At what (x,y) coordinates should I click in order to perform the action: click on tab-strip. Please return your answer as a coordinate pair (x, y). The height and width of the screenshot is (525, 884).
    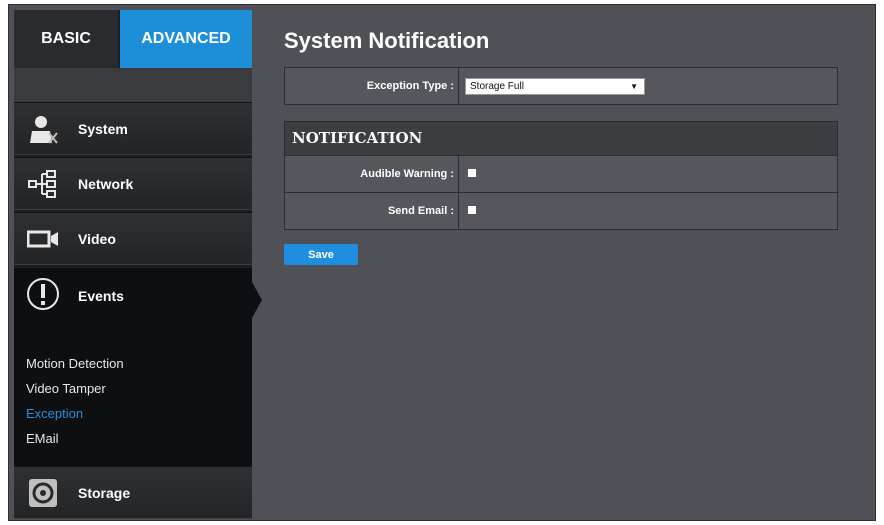
    Looking at the image, I should click on (133, 85).